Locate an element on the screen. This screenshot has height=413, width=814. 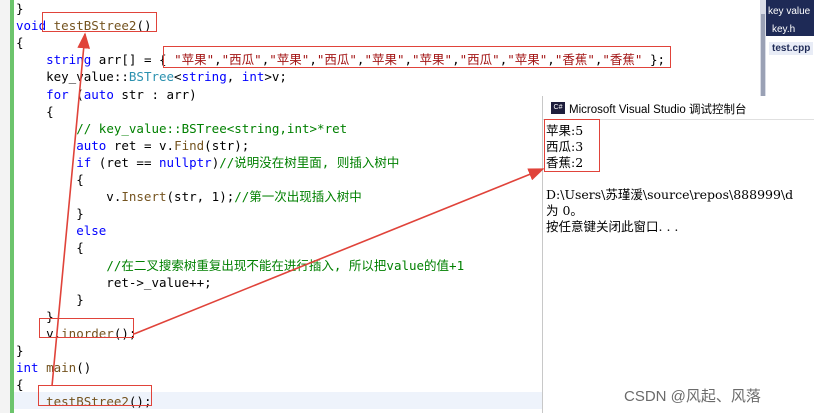
code-line: v.Insert(str, 1);//第一次出现插入树中 is located at coordinates (189, 196).